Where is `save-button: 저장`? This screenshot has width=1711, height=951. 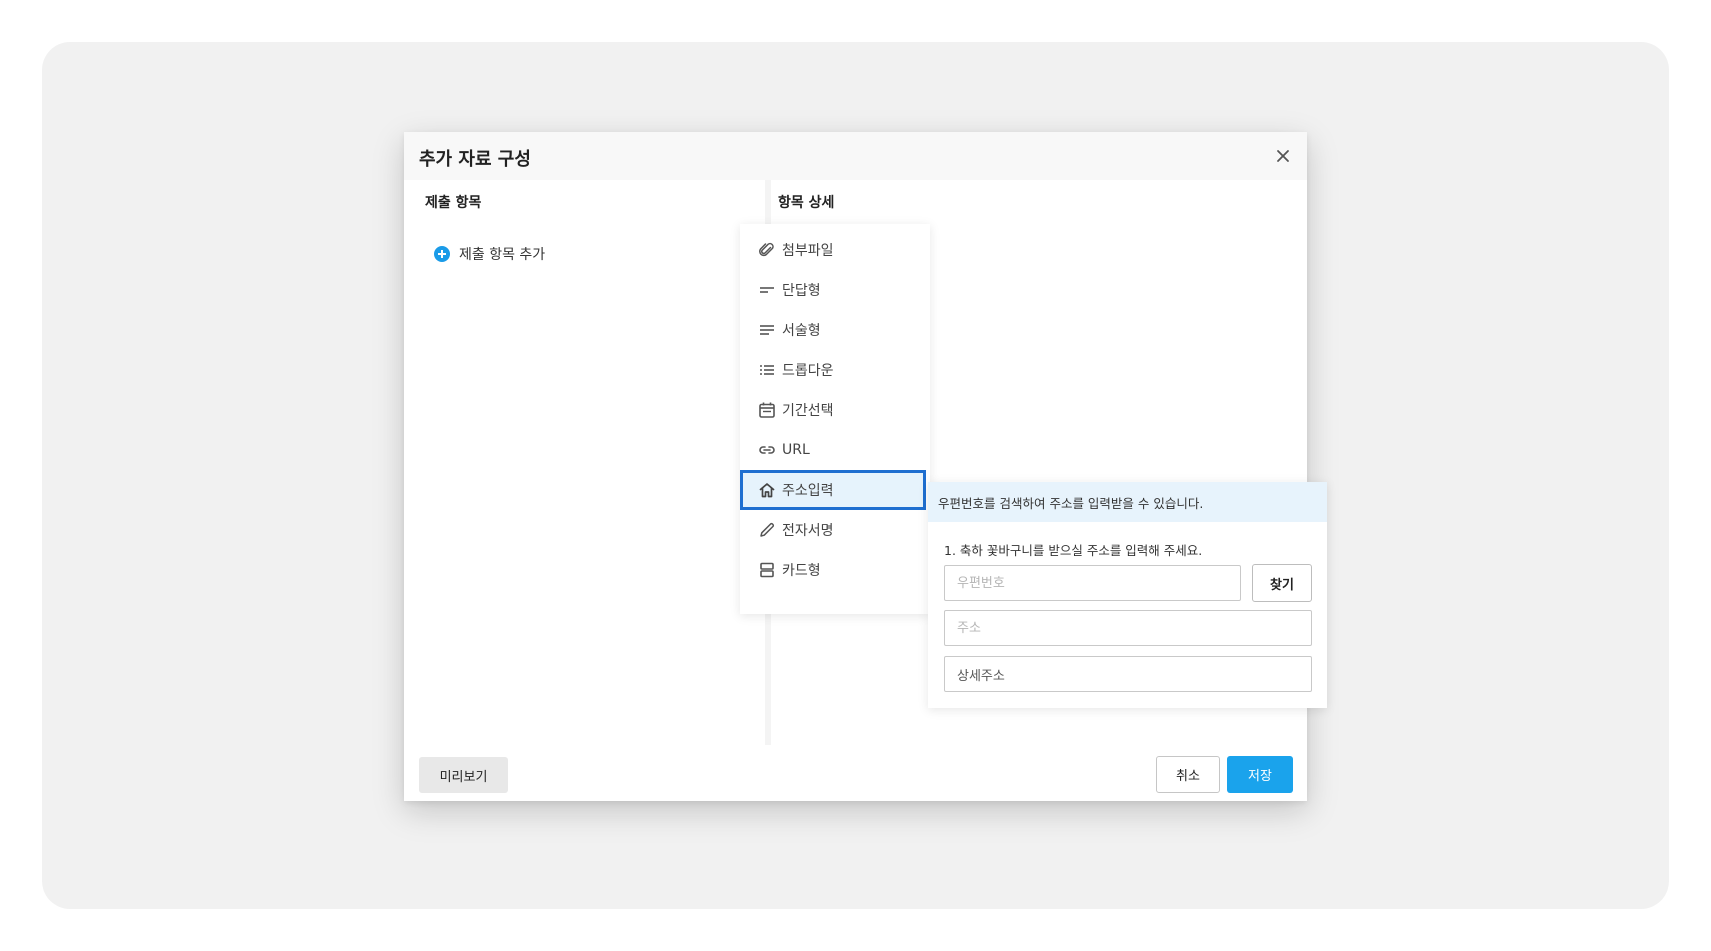 save-button: 저장 is located at coordinates (1260, 774).